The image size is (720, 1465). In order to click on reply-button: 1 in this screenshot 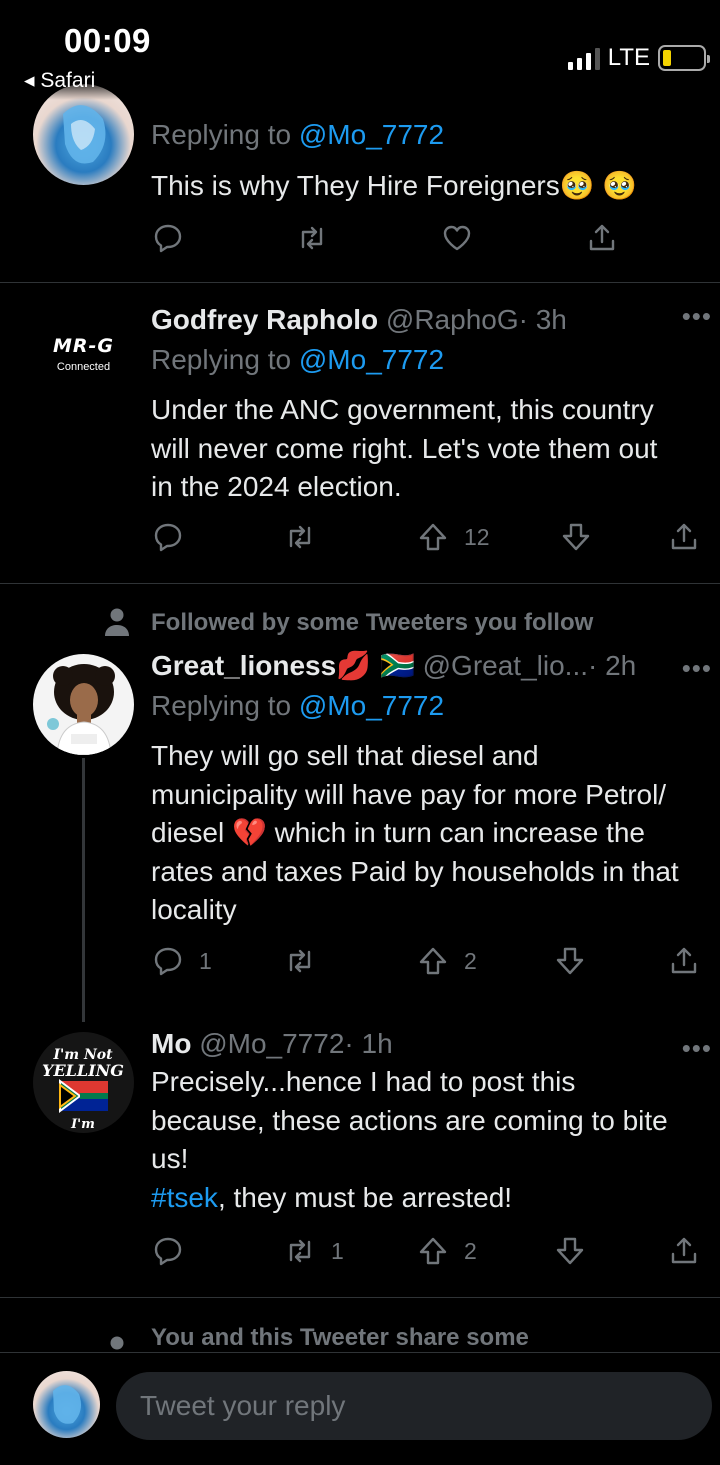, I will do `click(181, 961)`.